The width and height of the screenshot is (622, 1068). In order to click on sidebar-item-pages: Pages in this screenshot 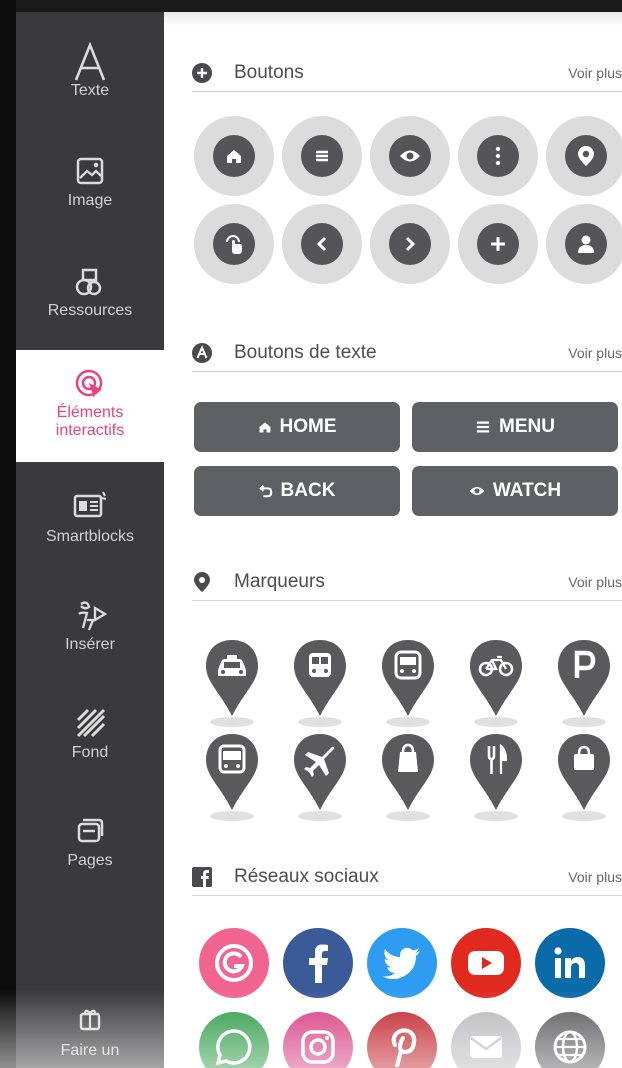, I will do `click(90, 856)`.